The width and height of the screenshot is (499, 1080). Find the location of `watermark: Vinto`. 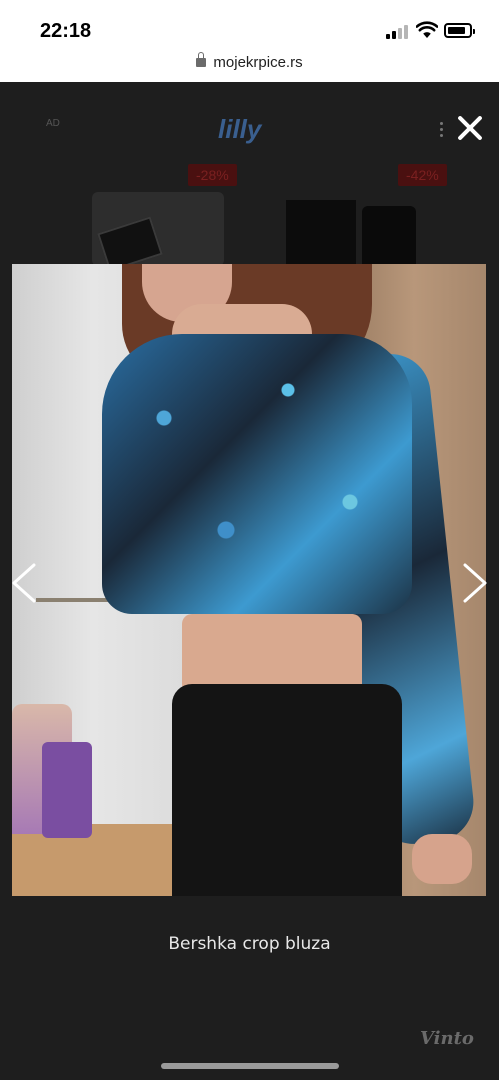

watermark: Vinto is located at coordinates (447, 1038).